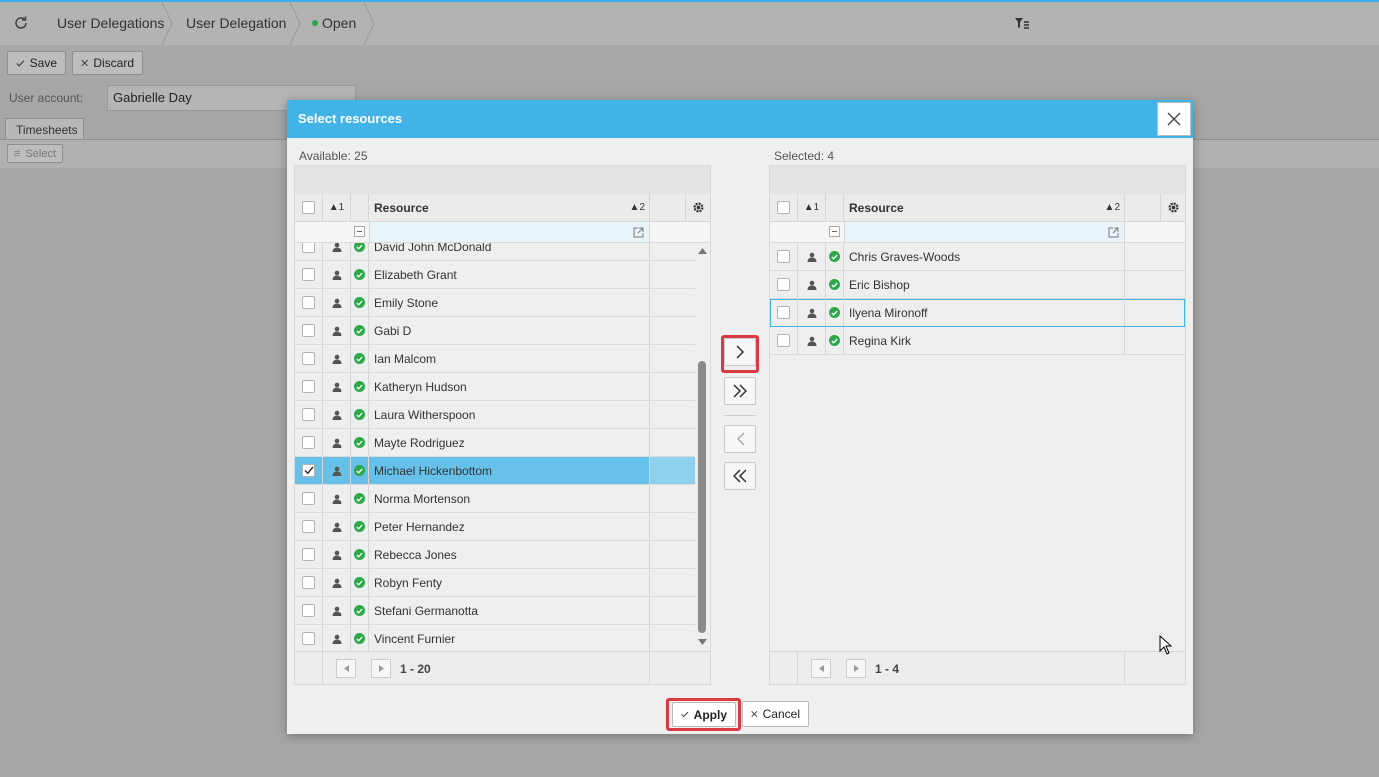 Image resolution: width=1379 pixels, height=777 pixels. I want to click on table-row: Mayte Rodriguez, so click(495, 443).